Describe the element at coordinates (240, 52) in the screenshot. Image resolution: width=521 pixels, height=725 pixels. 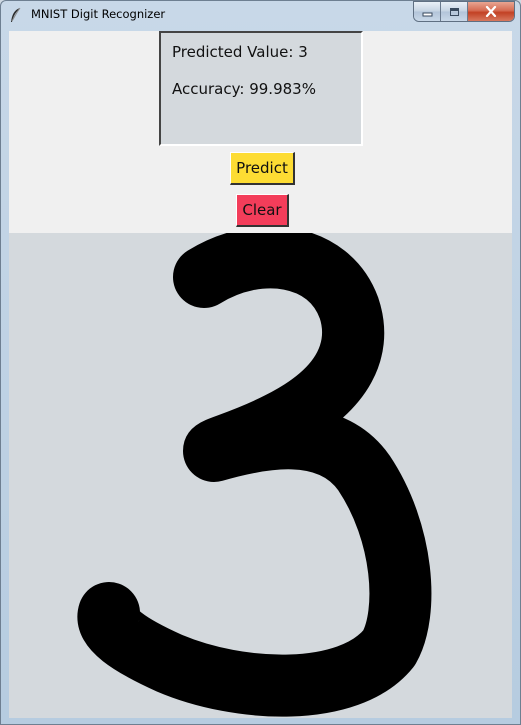
I see `predicted-value-label: Predicted Value: 3` at that location.